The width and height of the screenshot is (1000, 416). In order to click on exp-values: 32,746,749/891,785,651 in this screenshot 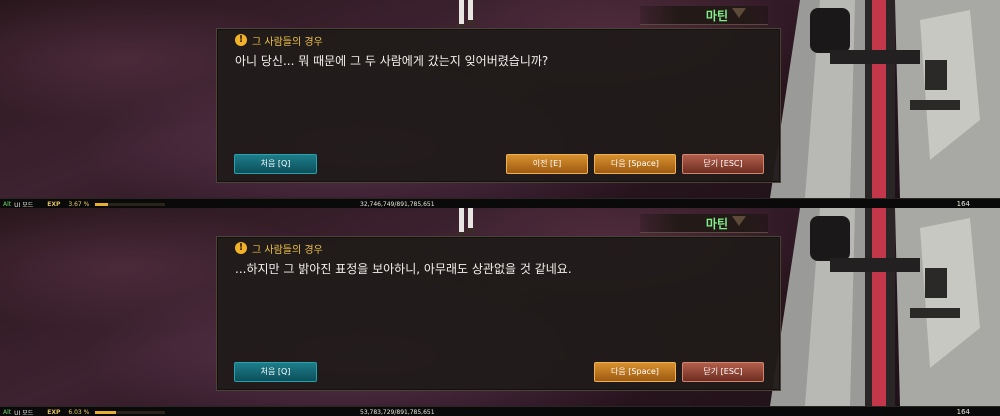, I will do `click(397, 204)`.